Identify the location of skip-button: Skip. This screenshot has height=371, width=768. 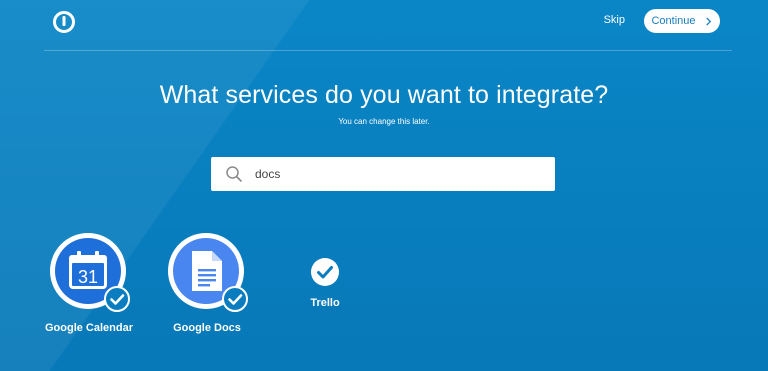
(614, 20).